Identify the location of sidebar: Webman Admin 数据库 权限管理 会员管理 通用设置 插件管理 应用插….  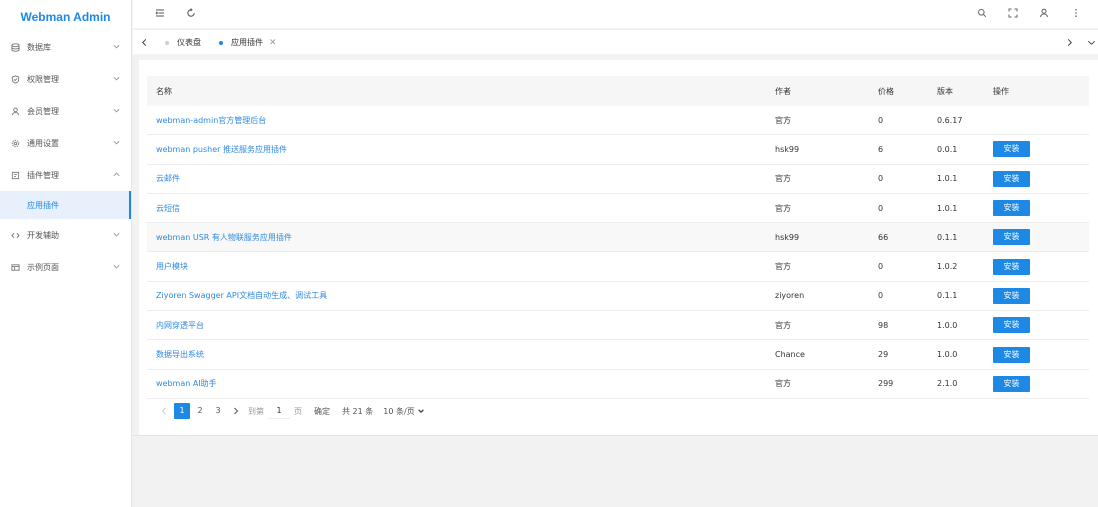
(66, 253).